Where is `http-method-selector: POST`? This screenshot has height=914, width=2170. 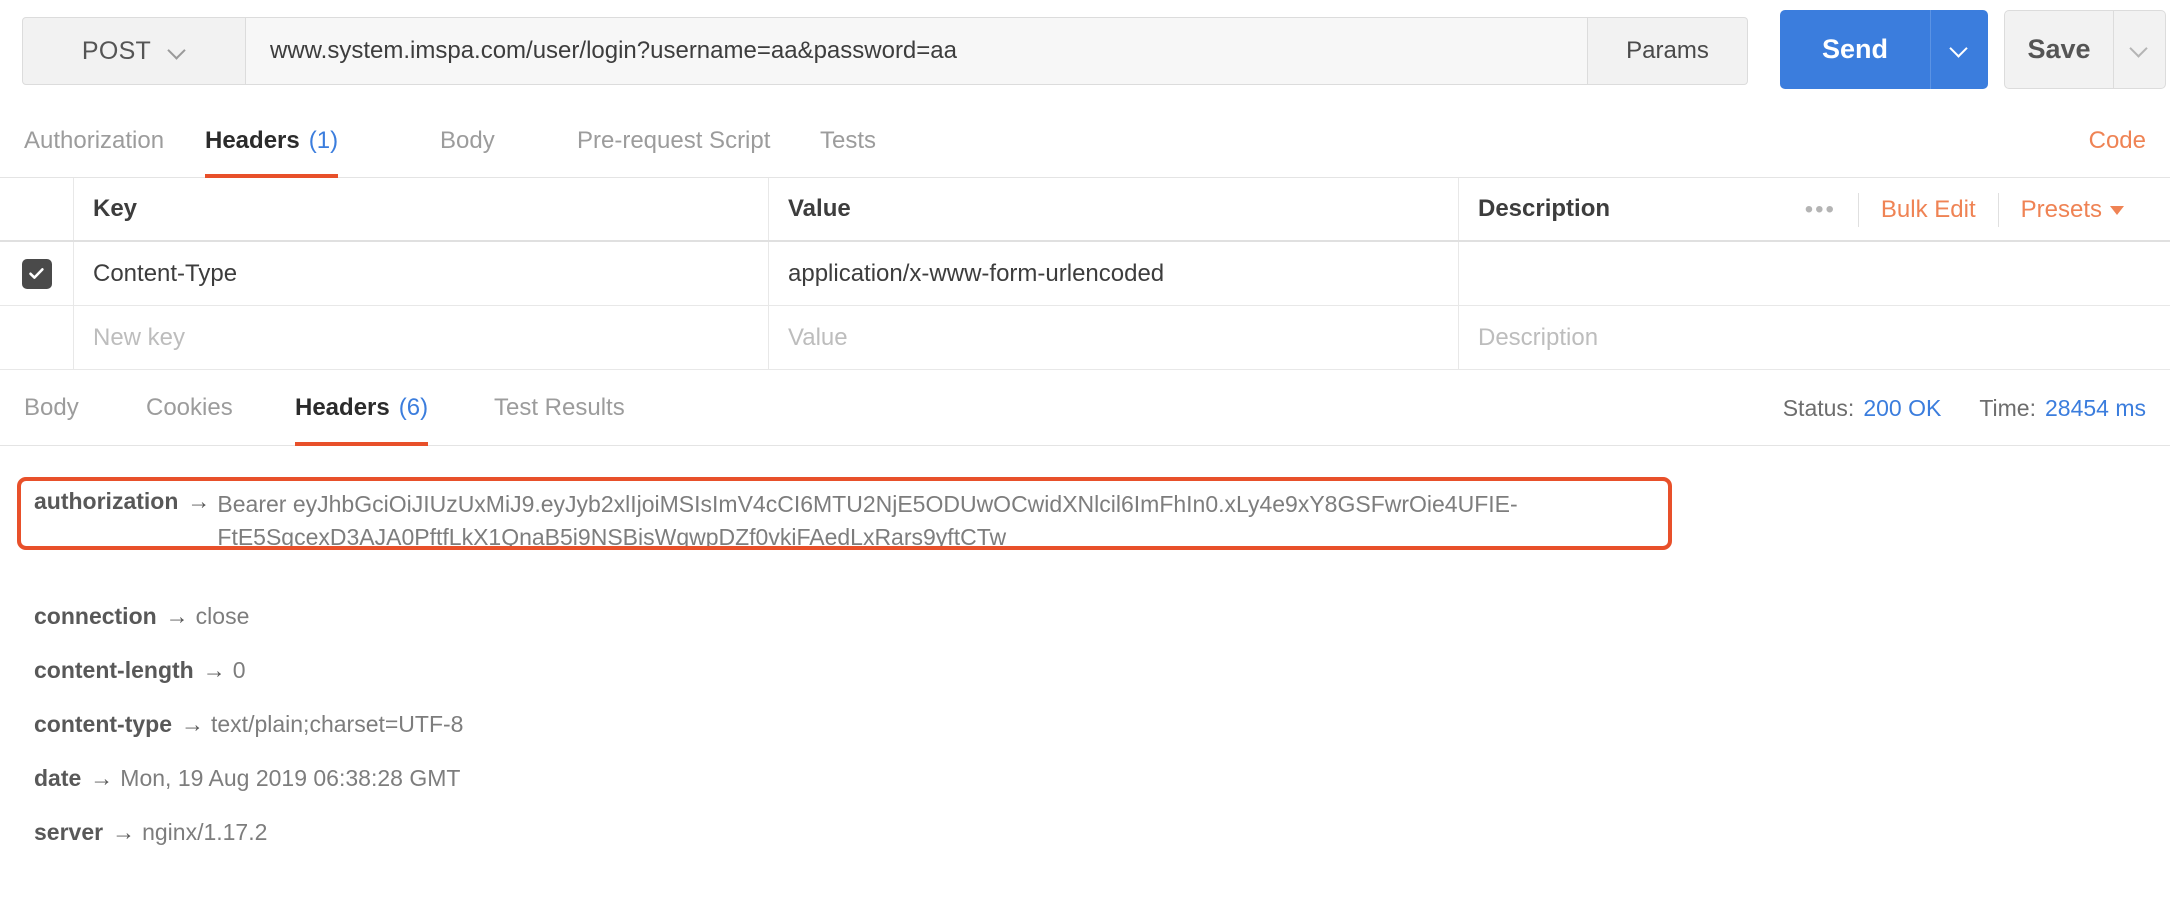 http-method-selector: POST is located at coordinates (134, 51).